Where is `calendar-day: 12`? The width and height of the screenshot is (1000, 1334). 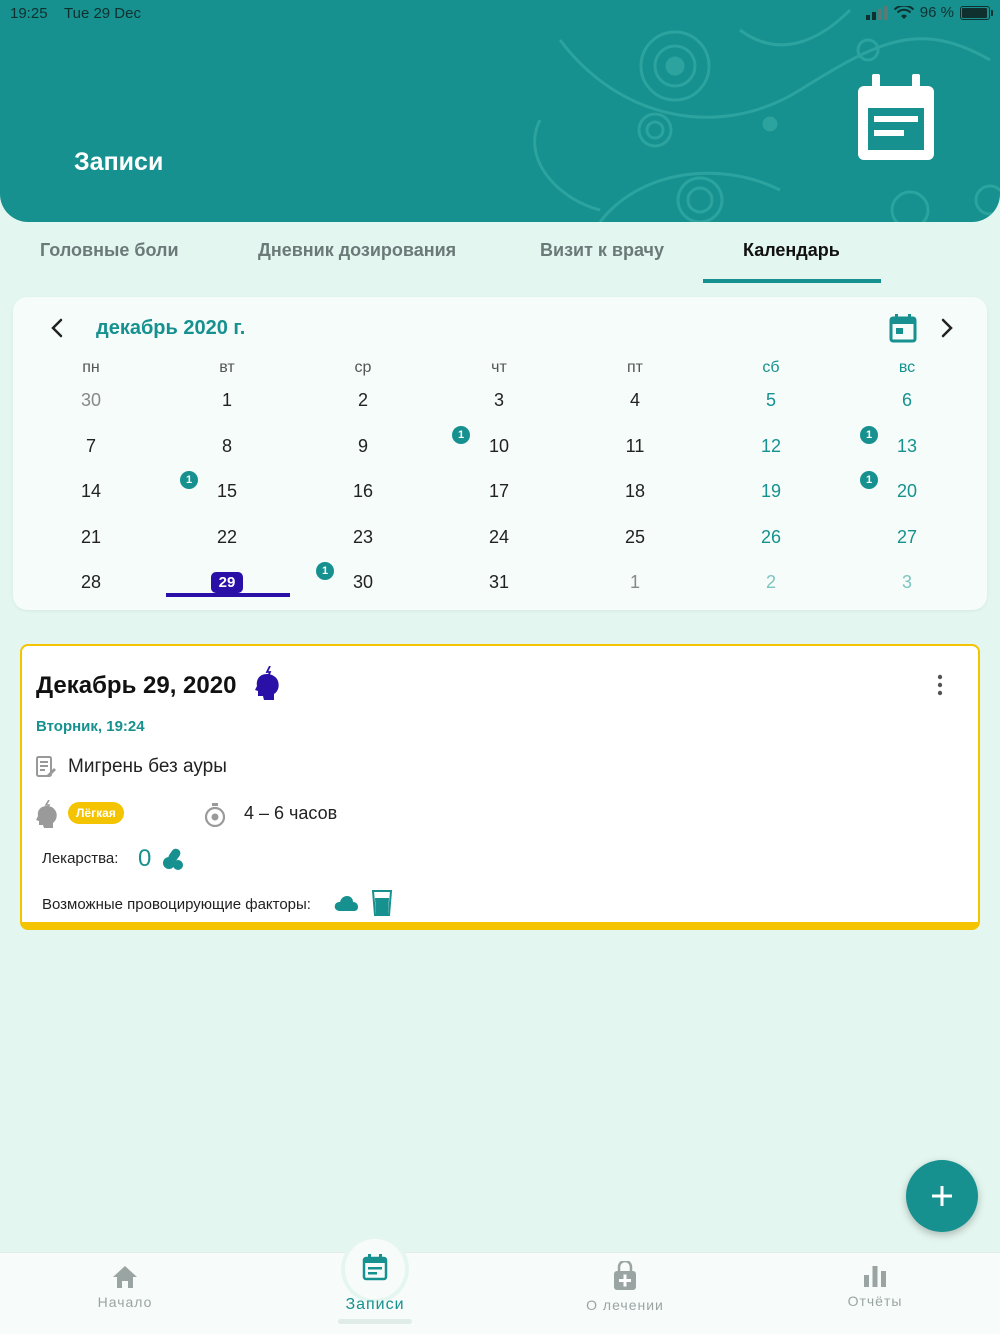
calendar-day: 12 is located at coordinates (771, 446).